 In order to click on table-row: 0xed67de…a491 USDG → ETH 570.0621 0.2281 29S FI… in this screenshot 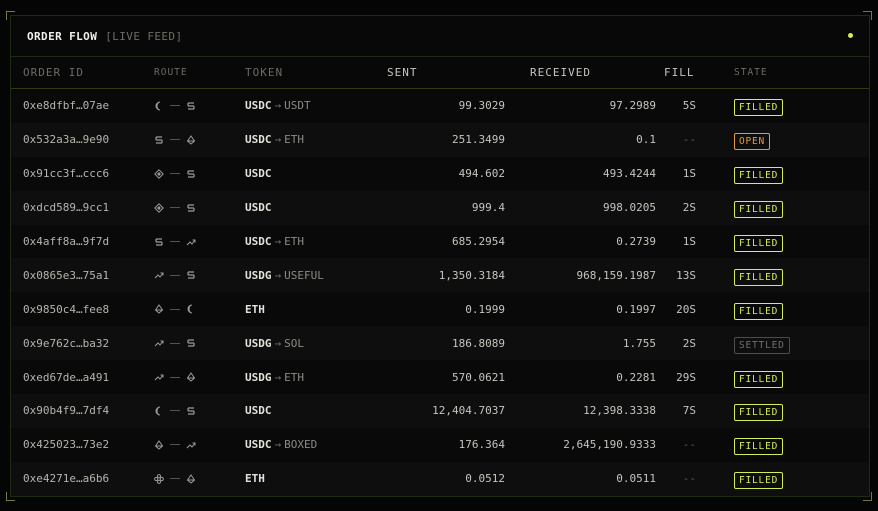, I will do `click(440, 377)`.